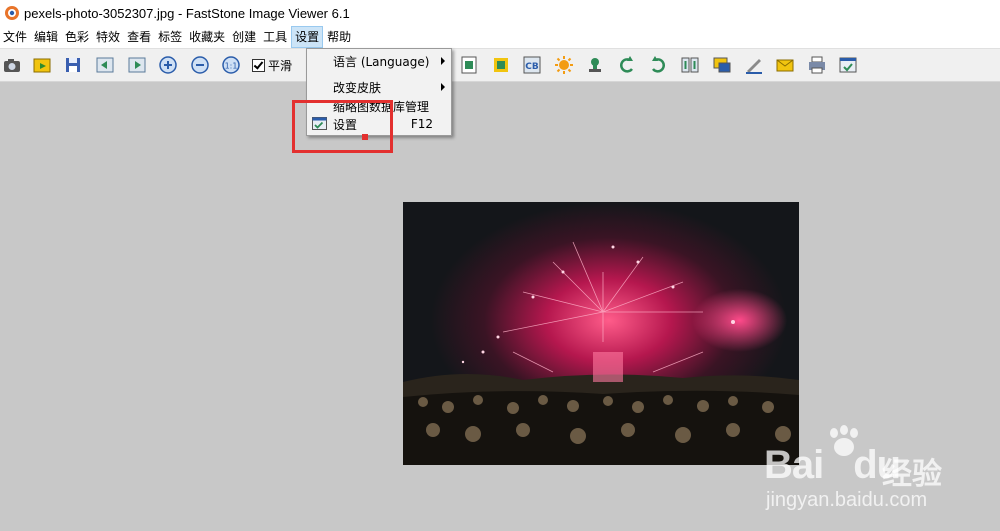  I want to click on email-icon, so click(785, 65).